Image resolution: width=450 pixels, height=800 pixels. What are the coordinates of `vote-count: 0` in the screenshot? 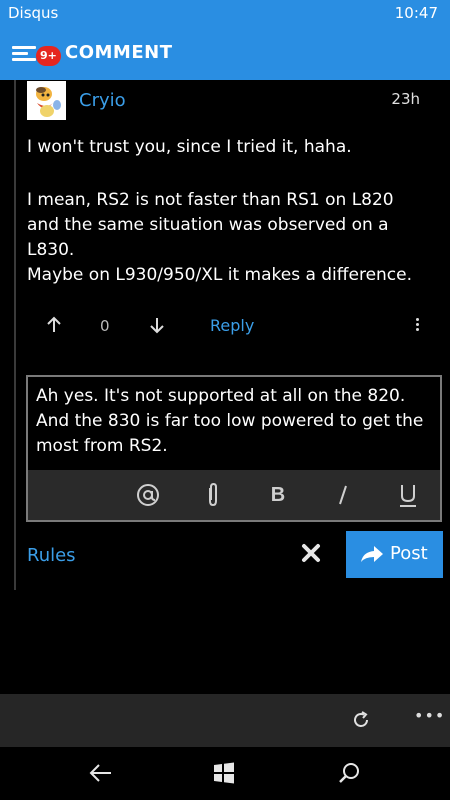 It's located at (105, 326).